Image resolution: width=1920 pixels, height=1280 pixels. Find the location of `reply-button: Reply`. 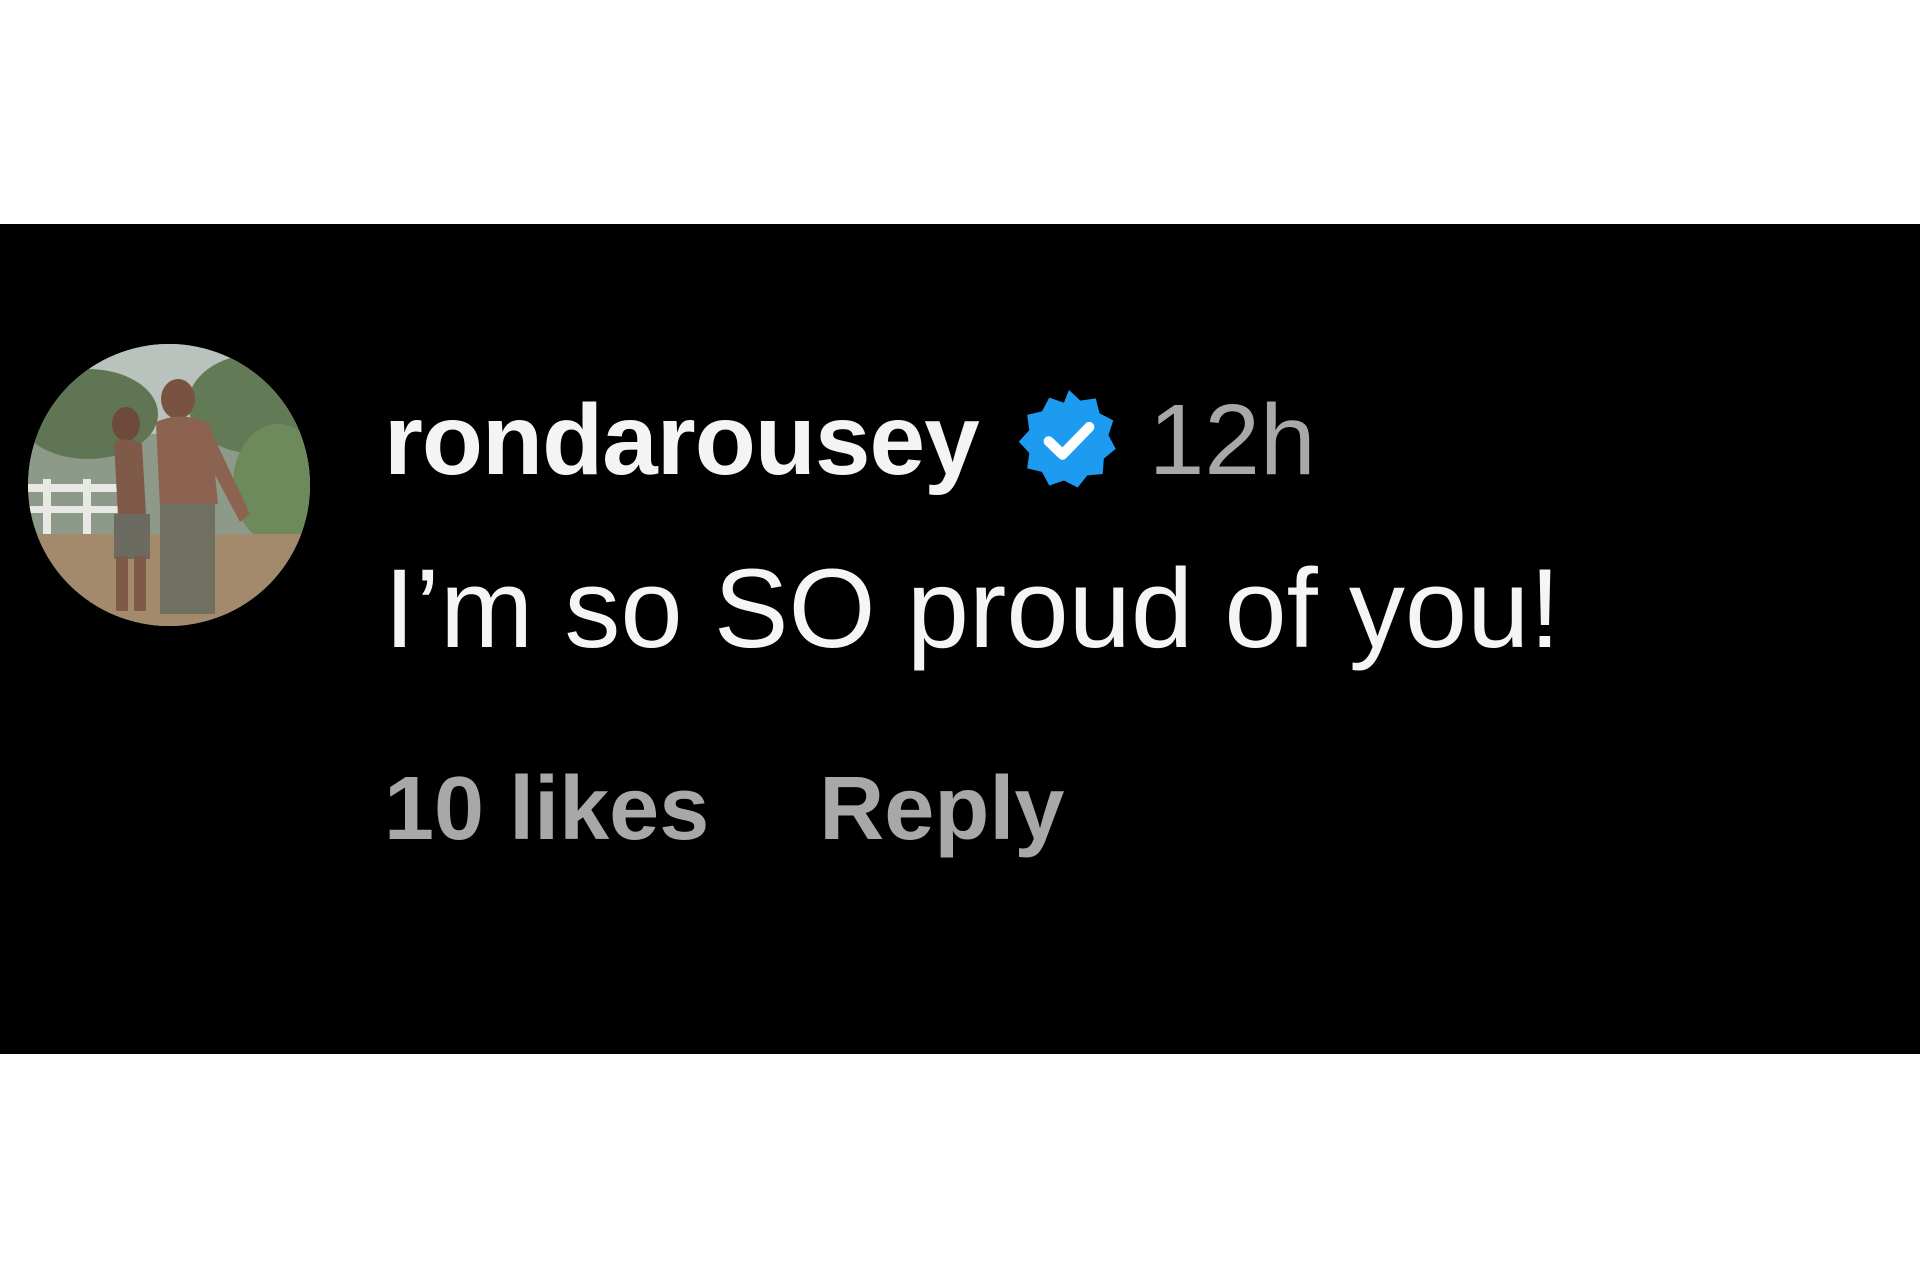

reply-button: Reply is located at coordinates (941, 809).